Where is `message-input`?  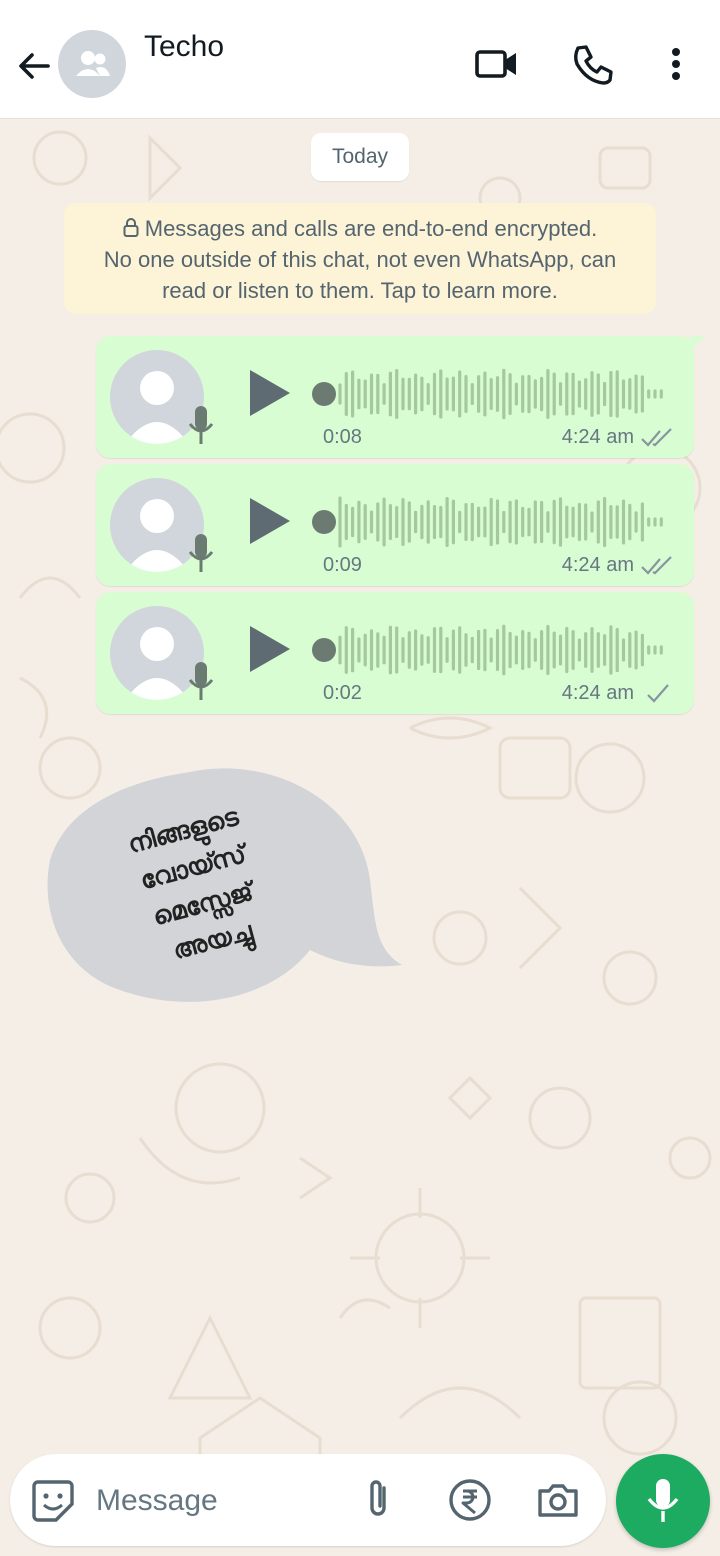
message-input is located at coordinates (216, 1501).